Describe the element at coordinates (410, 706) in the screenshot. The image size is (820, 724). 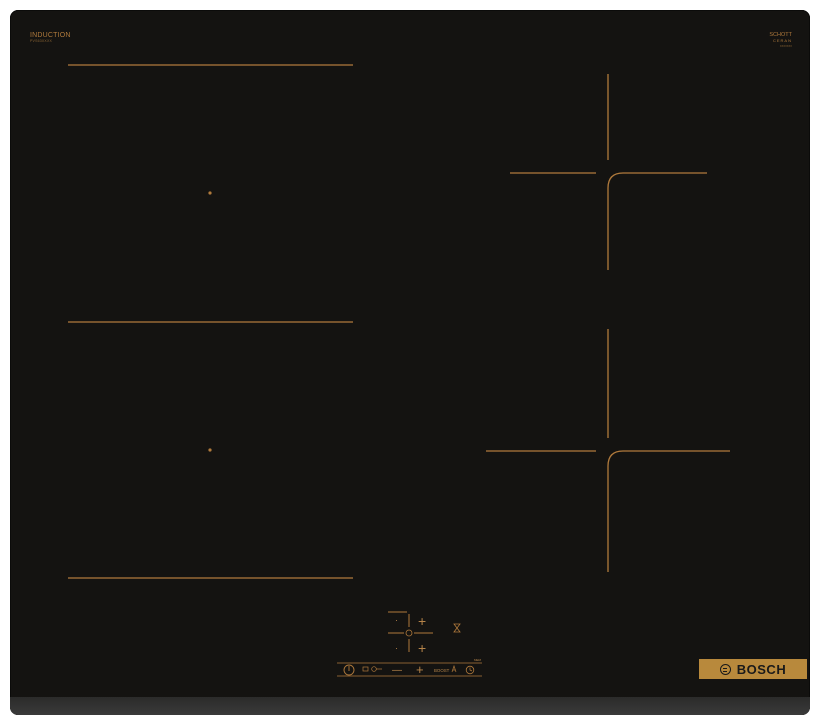
I see `cooktop-frame-edge` at that location.